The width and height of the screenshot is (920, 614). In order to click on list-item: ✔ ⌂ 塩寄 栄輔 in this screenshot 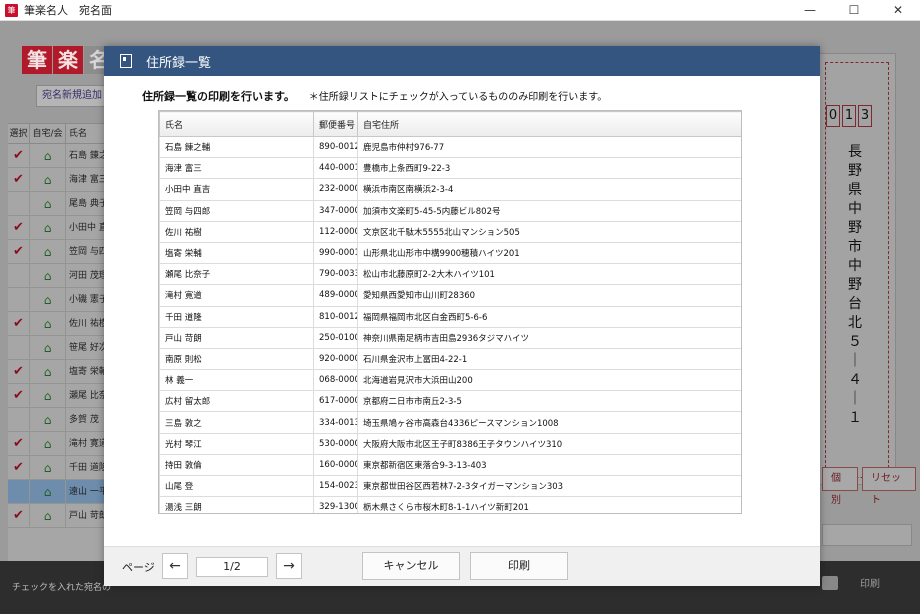, I will do `click(57, 372)`.